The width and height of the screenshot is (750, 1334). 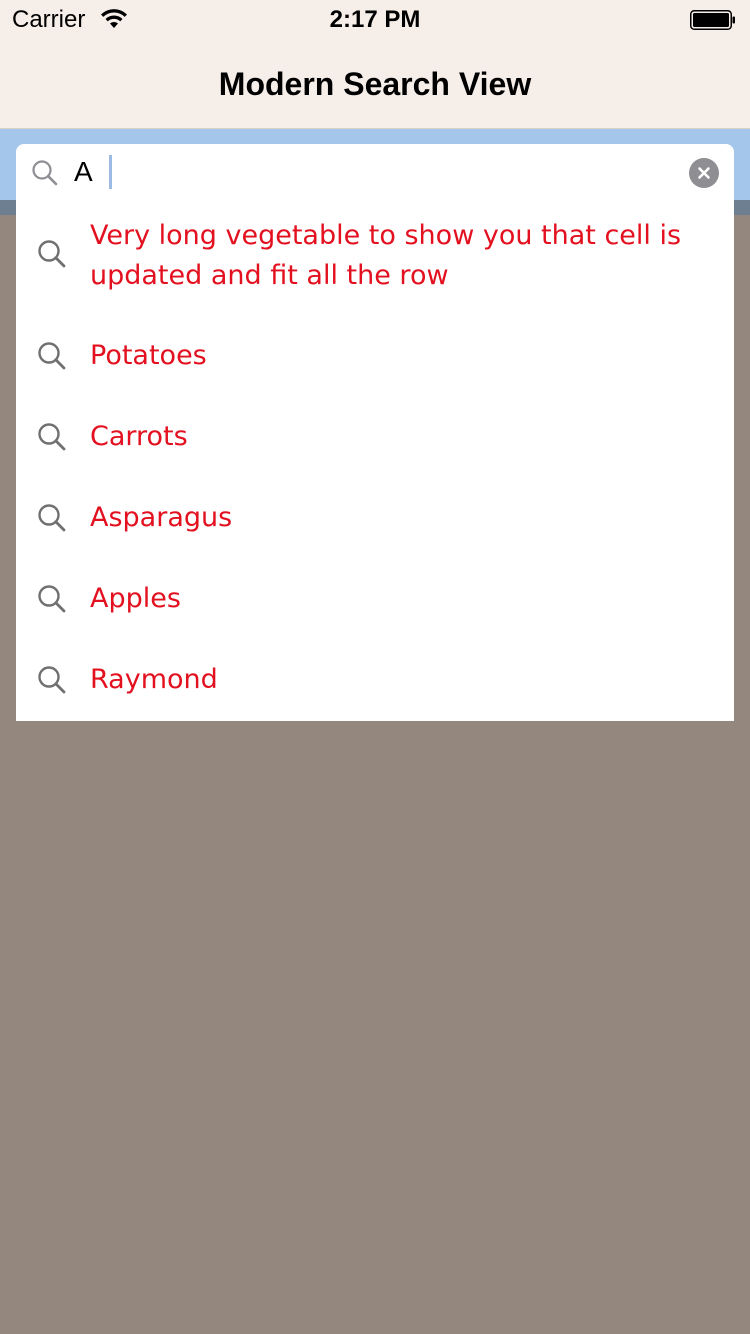 I want to click on search-field, so click(x=375, y=172).